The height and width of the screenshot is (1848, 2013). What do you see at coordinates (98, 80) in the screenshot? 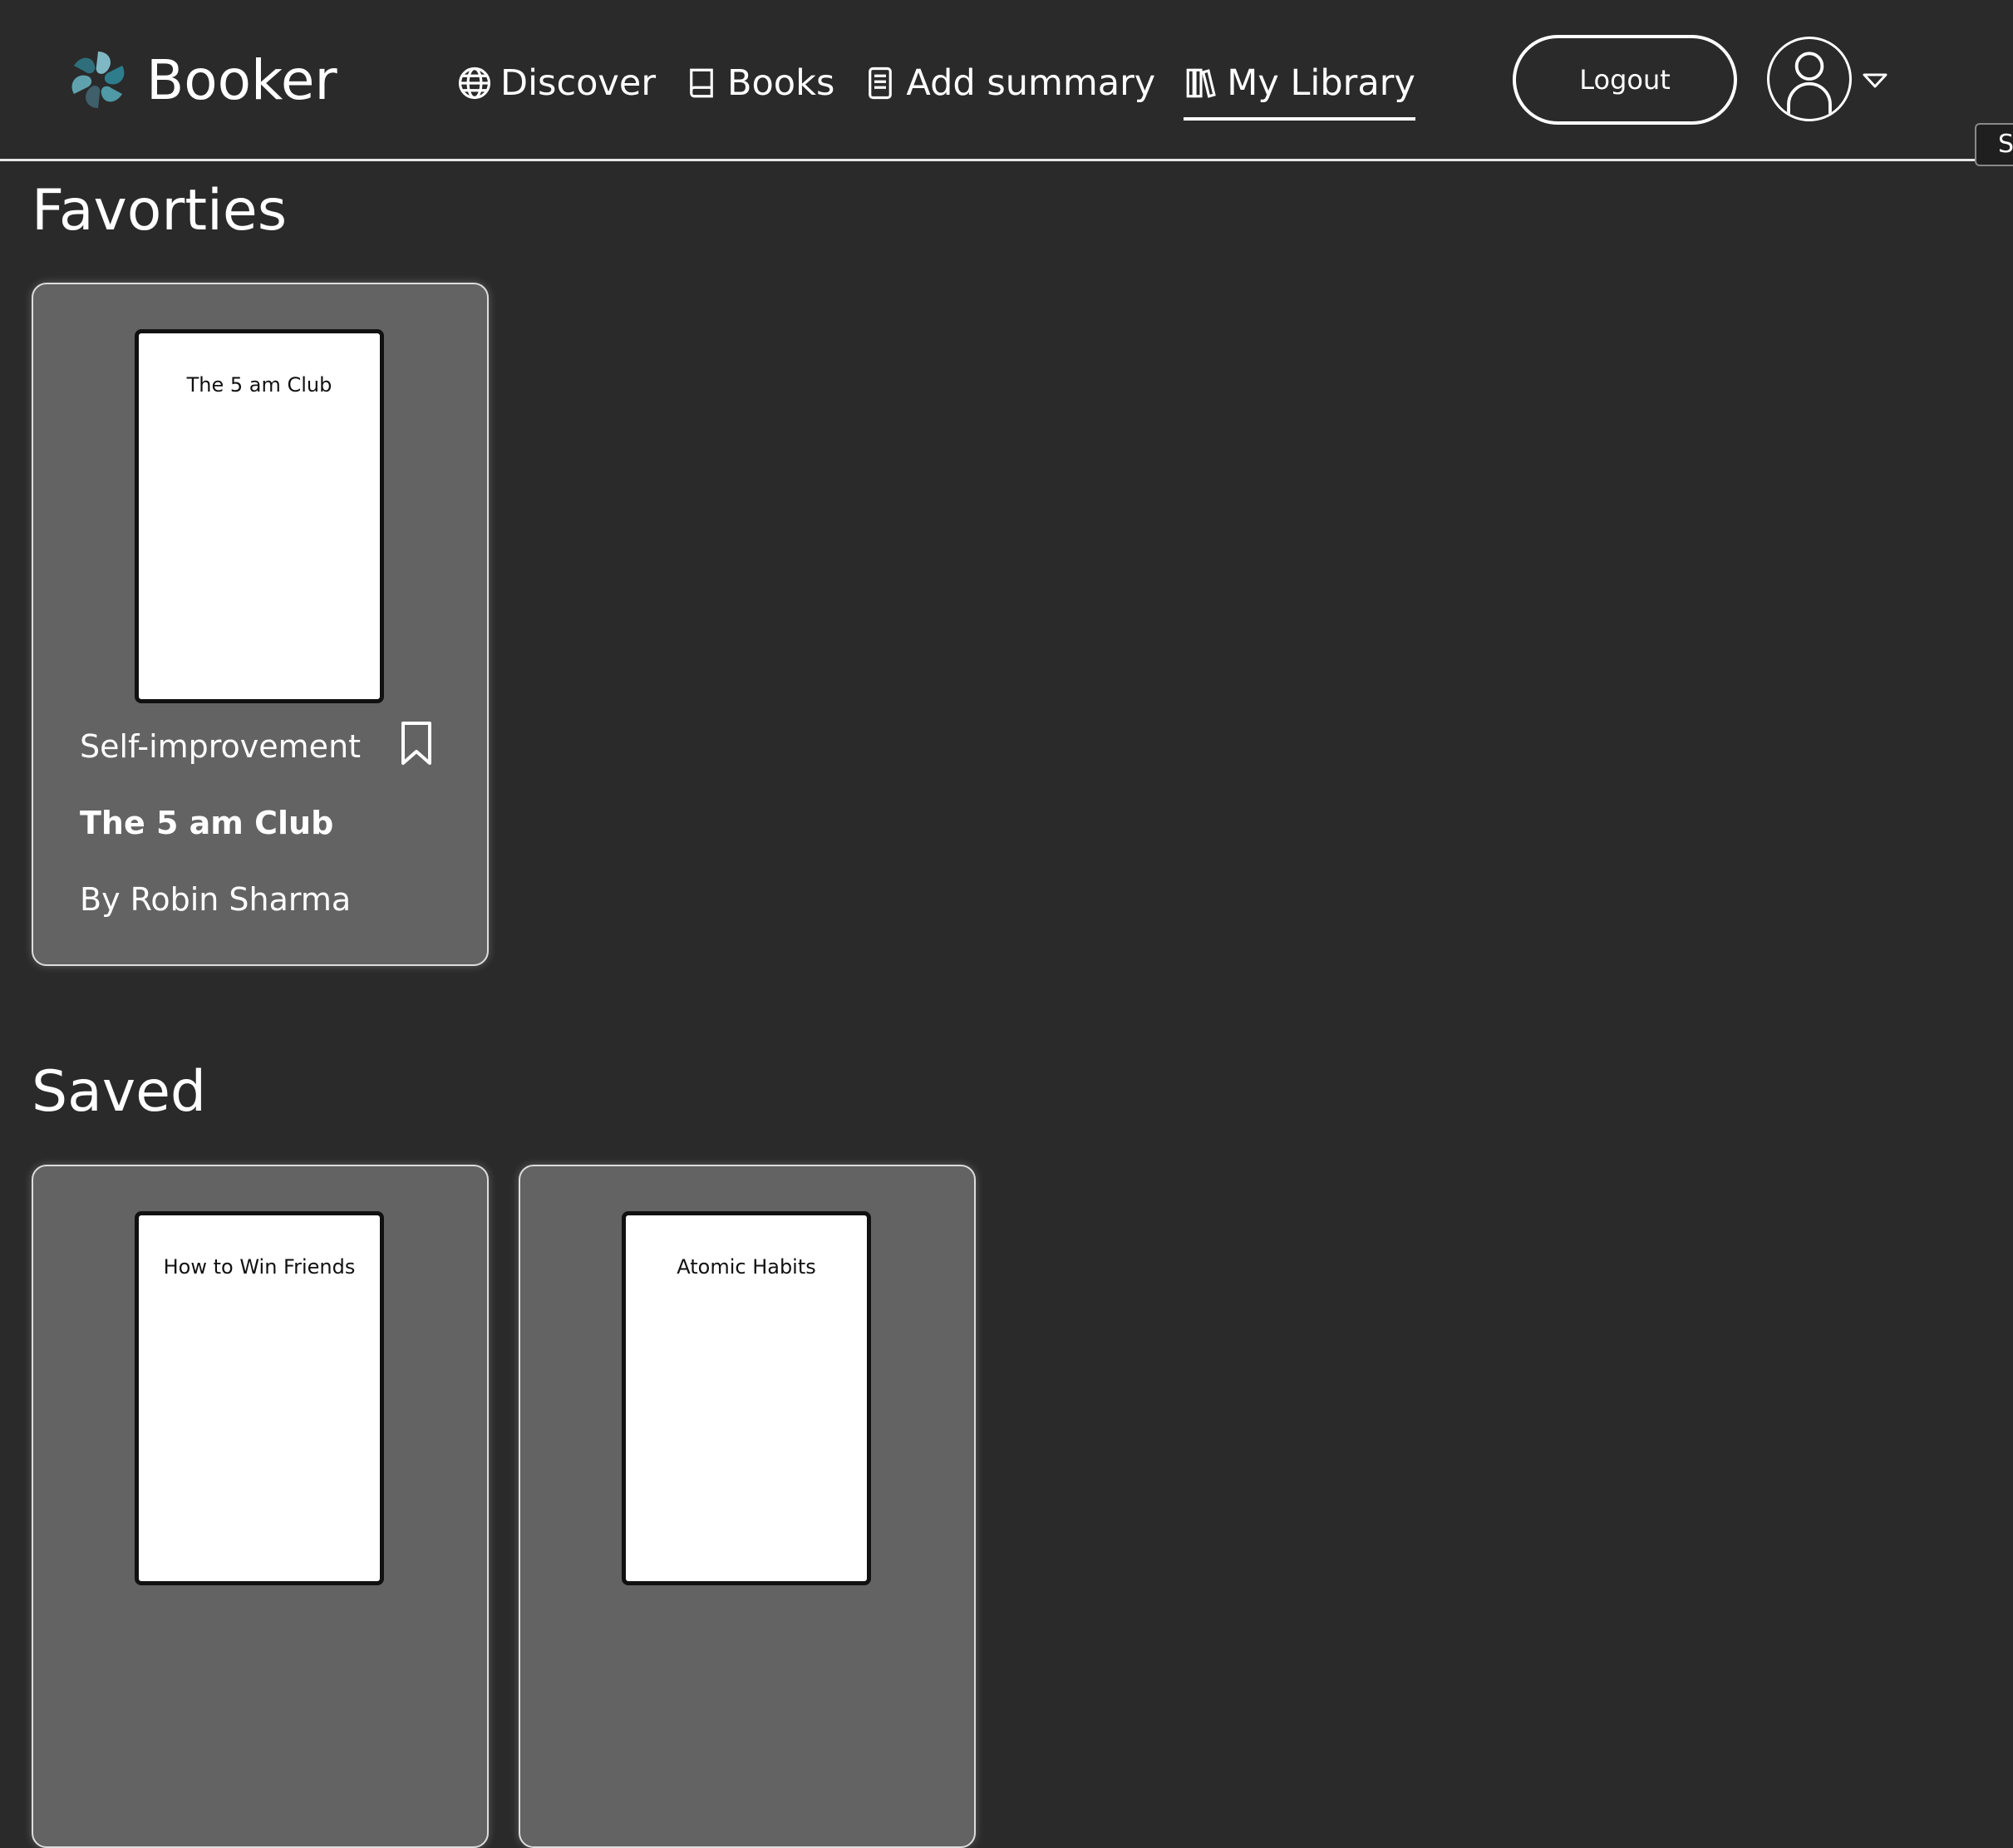
I see `booker-logo-icon` at bounding box center [98, 80].